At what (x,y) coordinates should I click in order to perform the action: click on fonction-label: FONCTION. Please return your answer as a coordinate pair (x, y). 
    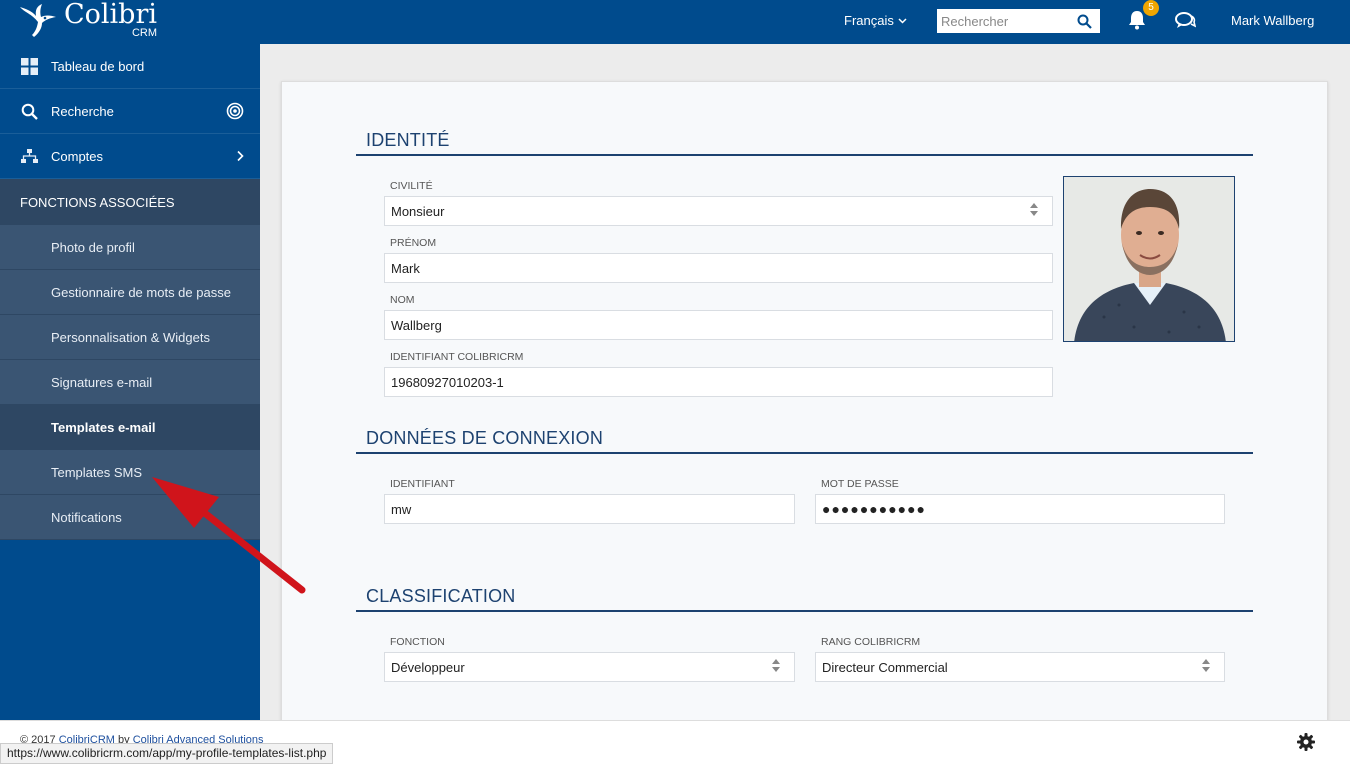
    Looking at the image, I should click on (417, 642).